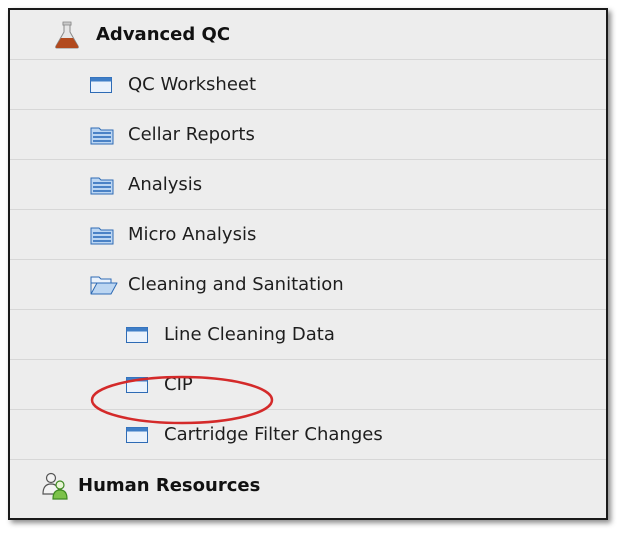 The image size is (619, 533). Describe the element at coordinates (236, 284) in the screenshot. I see `menu-item-label: Cleaning and Sanitation` at that location.